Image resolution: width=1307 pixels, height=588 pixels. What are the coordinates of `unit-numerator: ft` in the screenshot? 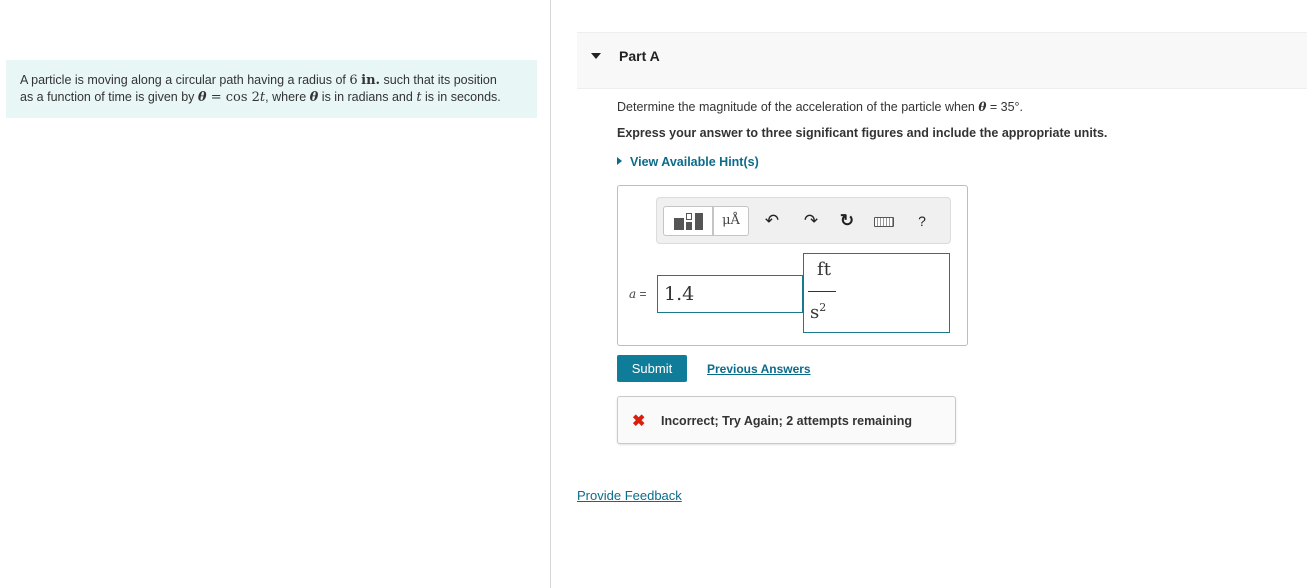 It's located at (824, 269).